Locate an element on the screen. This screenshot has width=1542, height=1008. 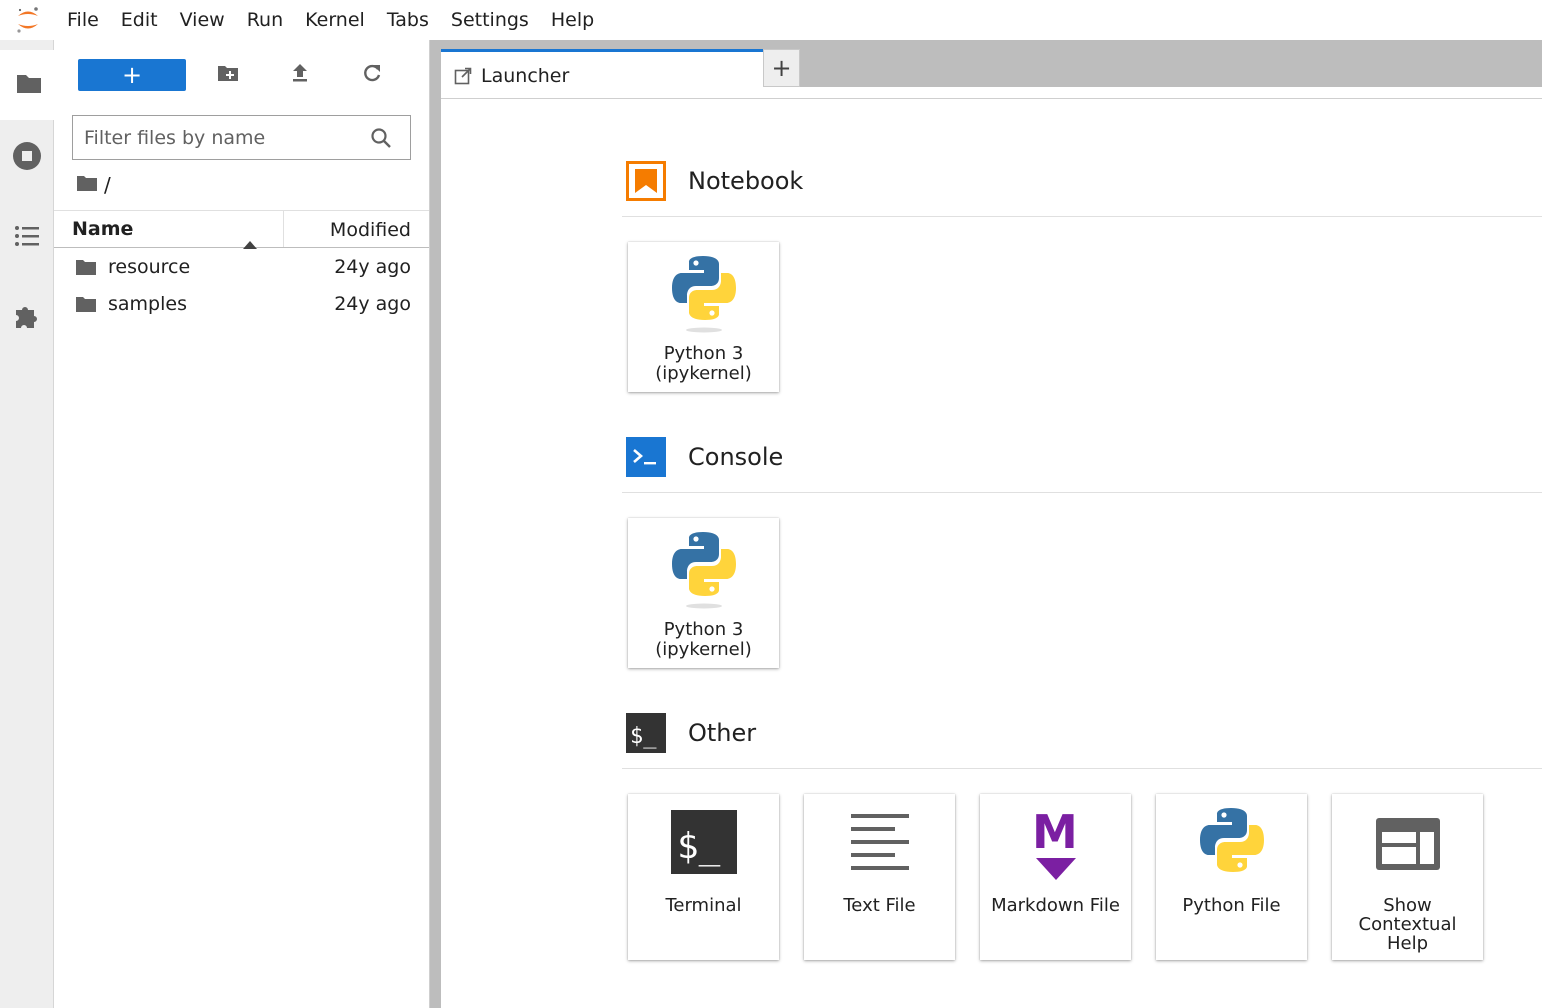
console-python3-card: Python 3 (ipykernel) is located at coordinates (703, 593).